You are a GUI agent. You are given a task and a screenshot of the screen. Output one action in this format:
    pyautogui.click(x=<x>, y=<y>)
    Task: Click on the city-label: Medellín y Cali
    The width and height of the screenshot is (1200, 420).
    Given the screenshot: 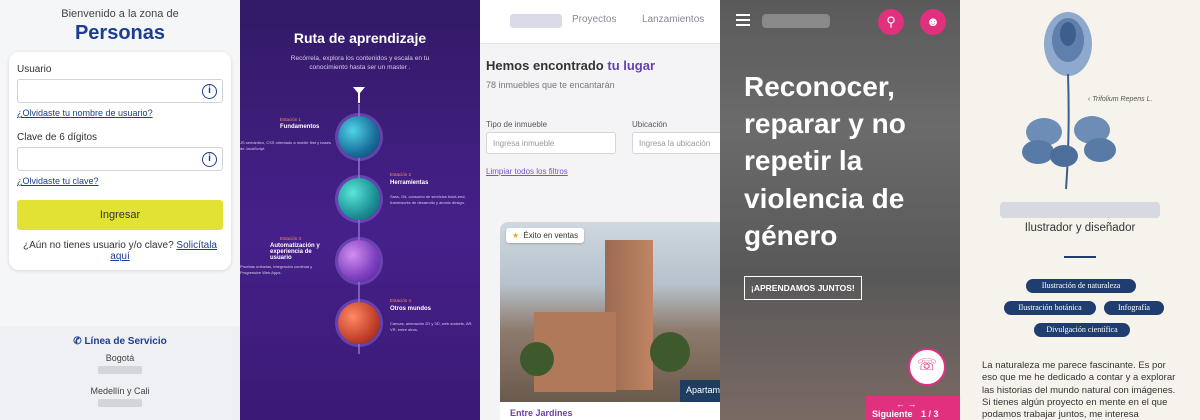 What is the action you would take?
    pyautogui.click(x=120, y=391)
    